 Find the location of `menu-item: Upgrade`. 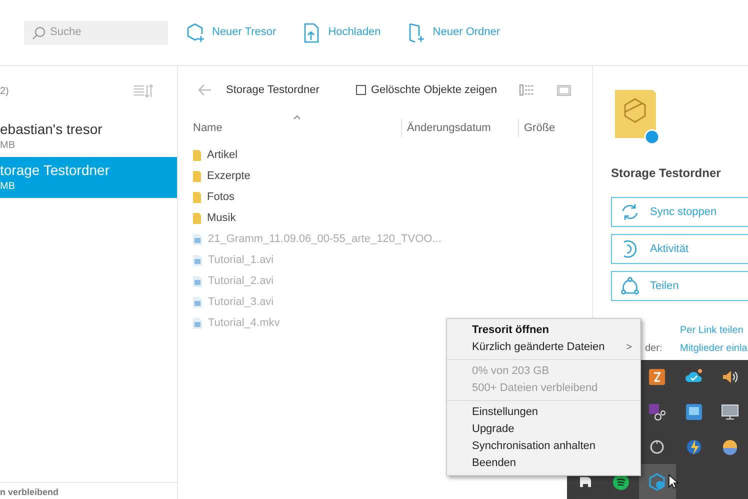

menu-item: Upgrade is located at coordinates (543, 429).